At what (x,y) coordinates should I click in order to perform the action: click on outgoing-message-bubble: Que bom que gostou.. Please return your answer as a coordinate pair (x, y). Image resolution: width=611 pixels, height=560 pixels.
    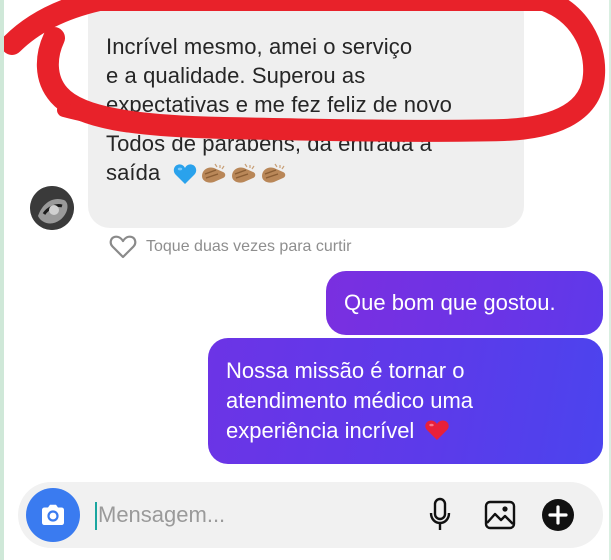
    Looking at the image, I should click on (464, 303).